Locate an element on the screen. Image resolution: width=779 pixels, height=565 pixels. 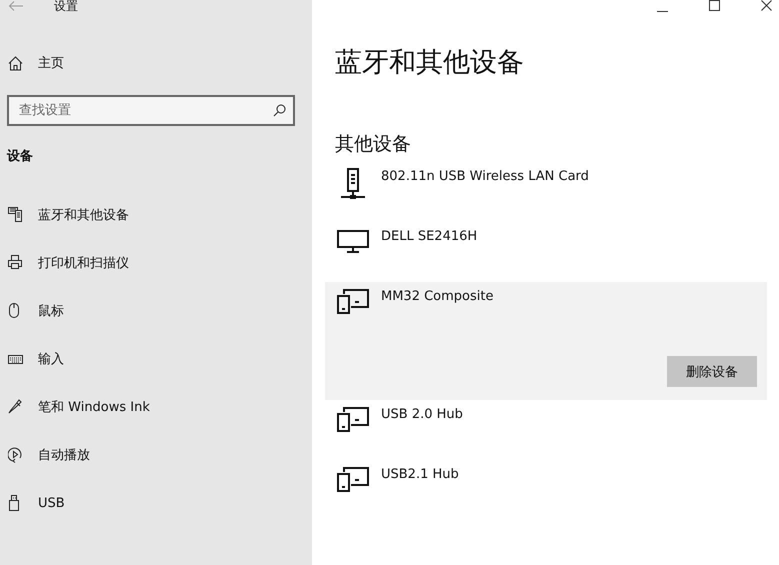
nav-item: USB is located at coordinates (156, 503).